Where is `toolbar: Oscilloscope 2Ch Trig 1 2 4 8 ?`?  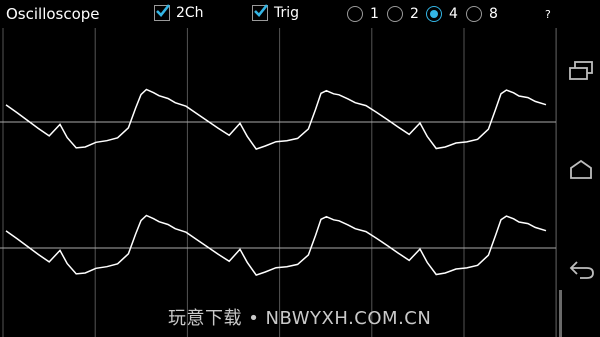
toolbar: Oscilloscope 2Ch Trig 1 2 4 8 ? is located at coordinates (281, 14).